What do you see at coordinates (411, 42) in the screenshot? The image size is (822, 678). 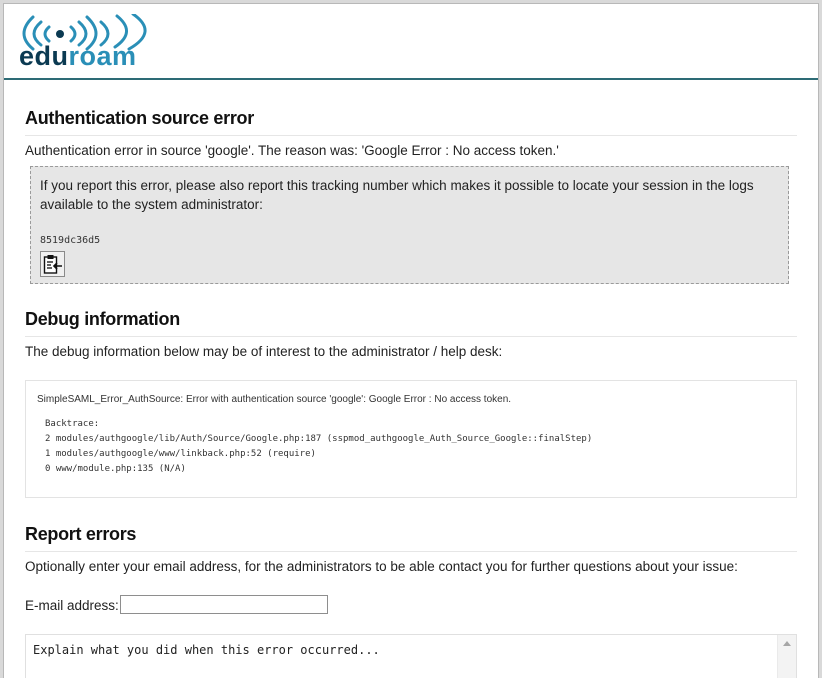 I see `site-header: eduroam` at bounding box center [411, 42].